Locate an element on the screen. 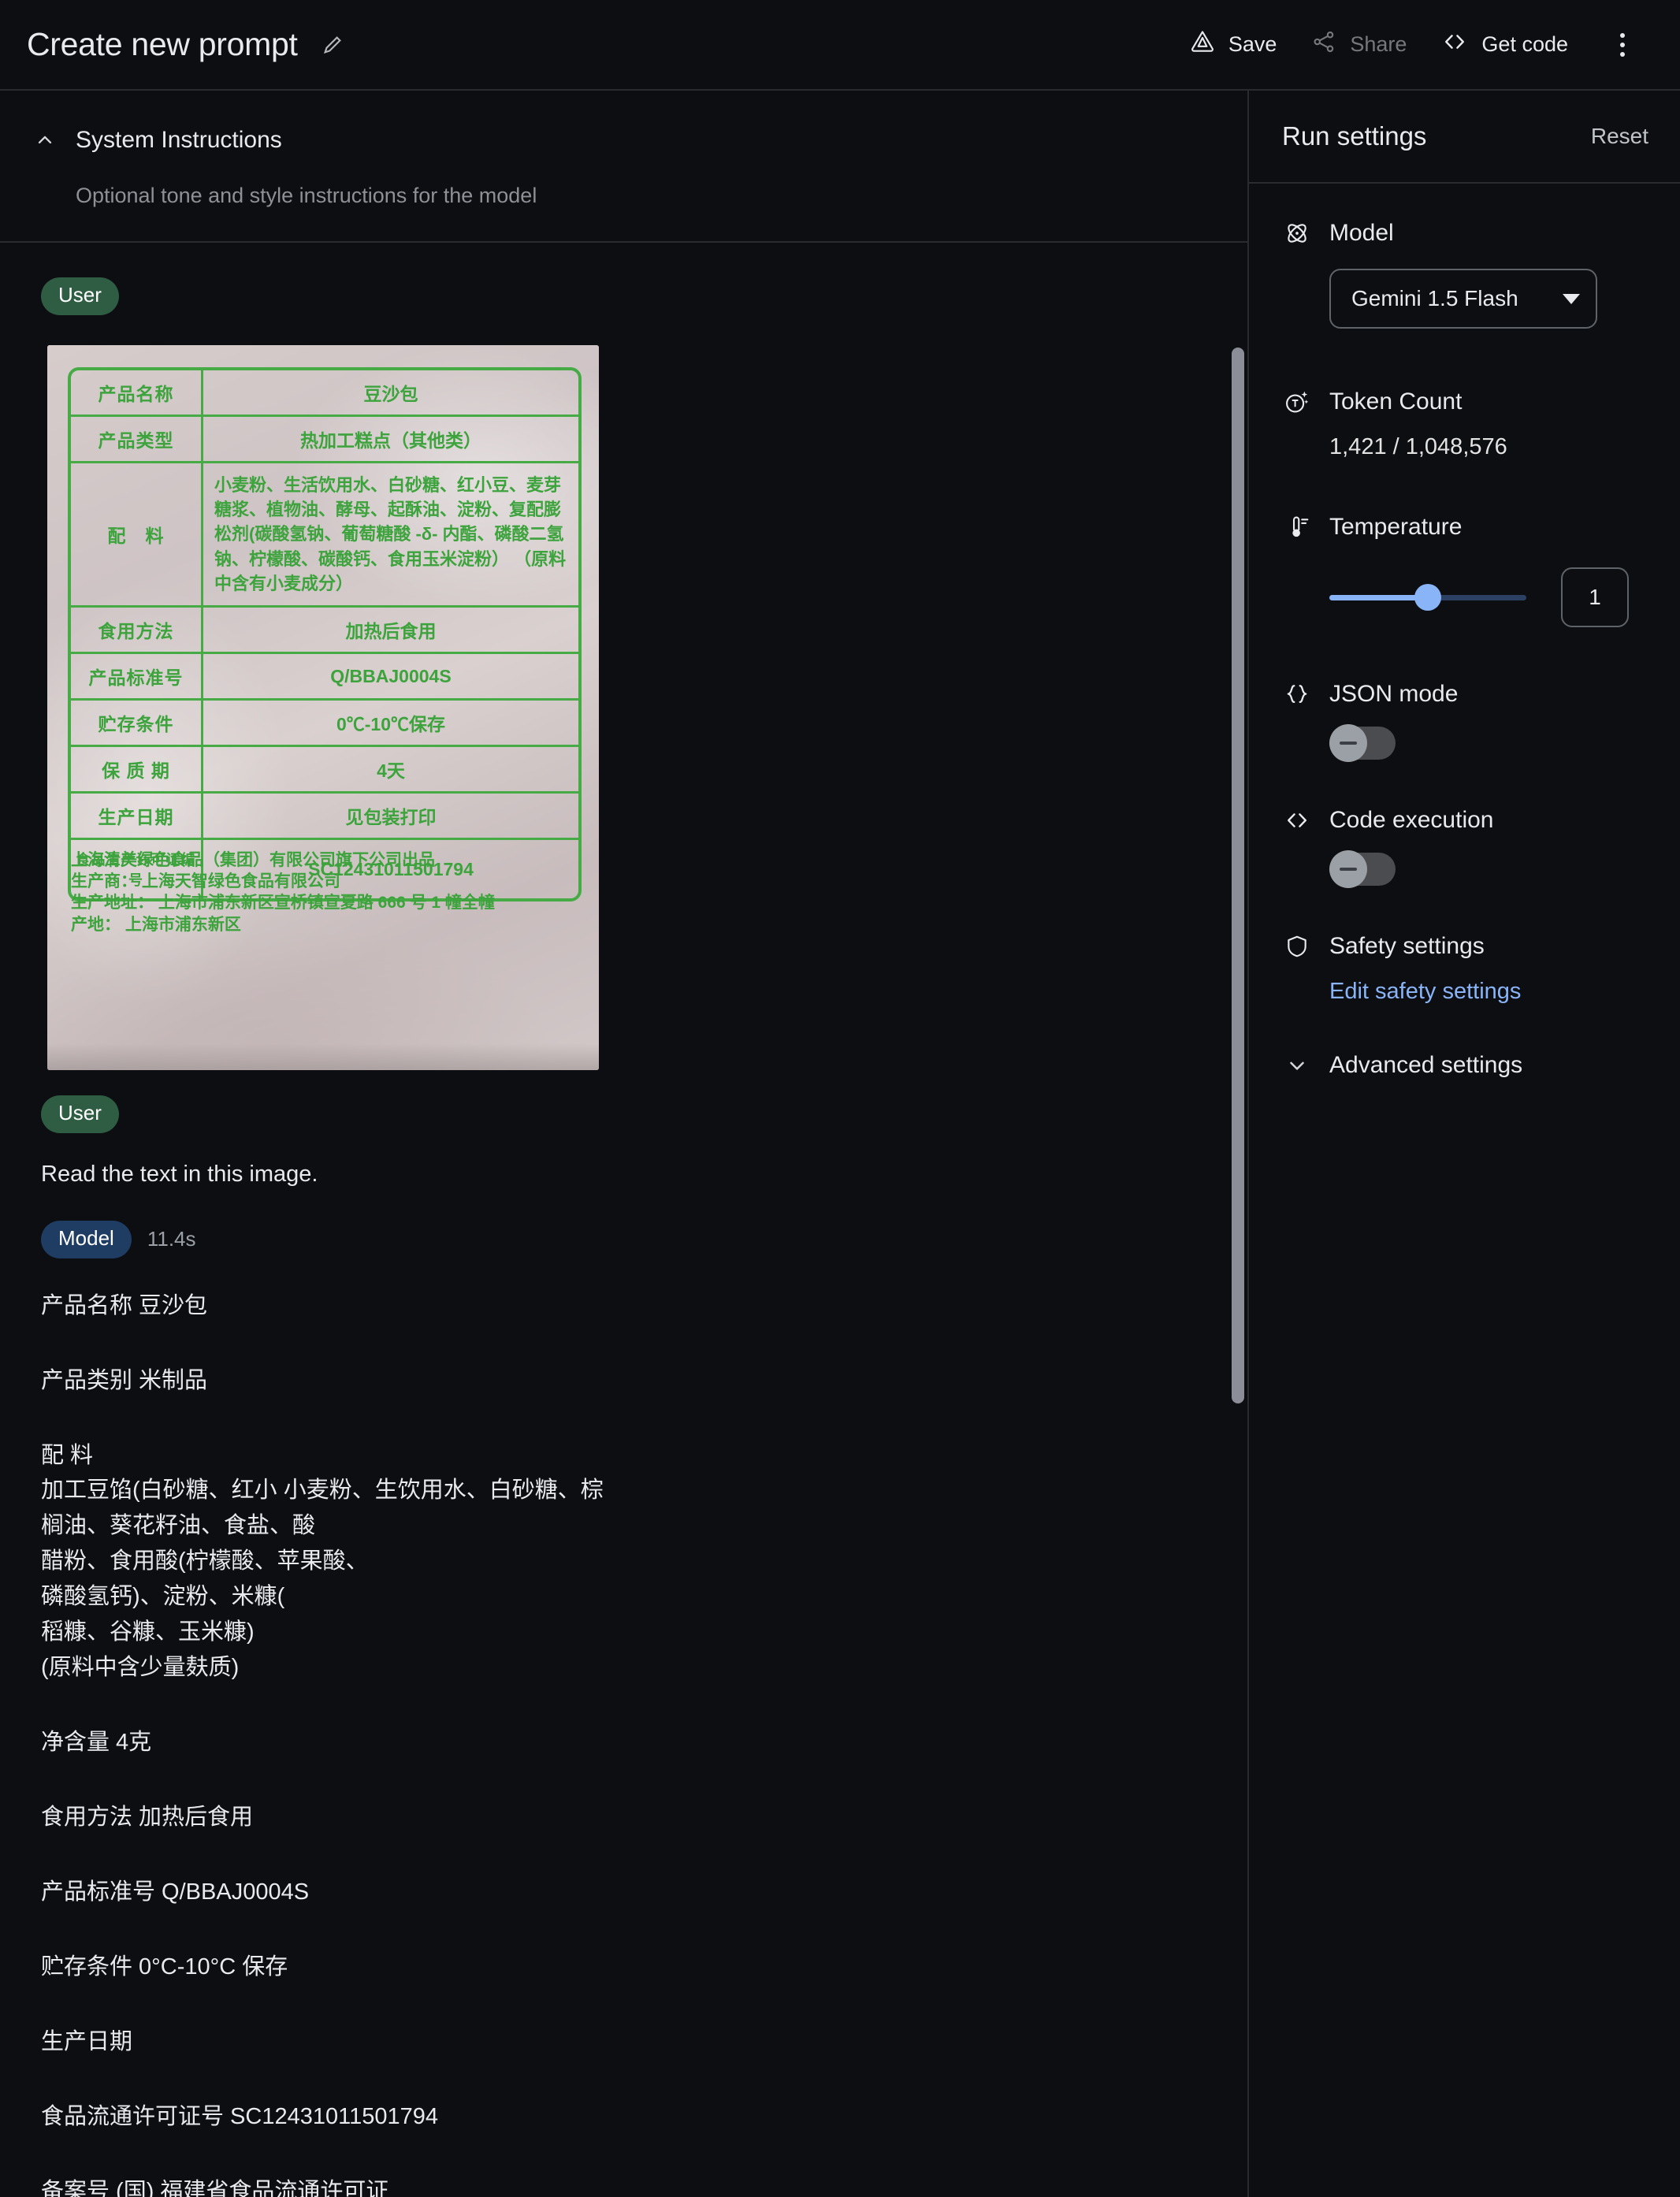  token-sparkle-icon is located at coordinates (1297, 402).